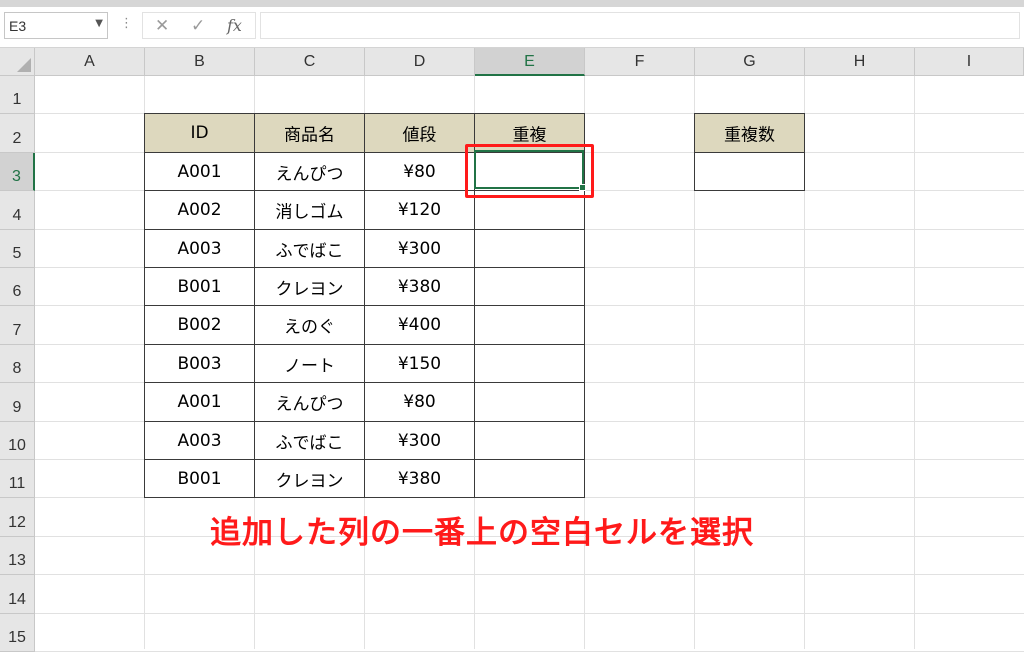 The height and width of the screenshot is (652, 1024). Describe the element at coordinates (234, 25) in the screenshot. I see `insert-function-icon: fx` at that location.